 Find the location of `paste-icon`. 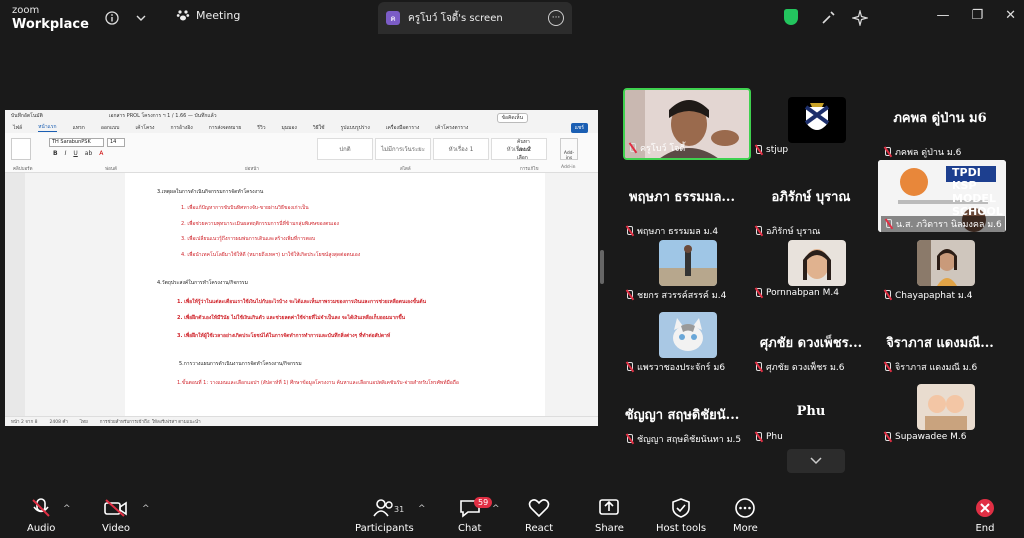

paste-icon is located at coordinates (21, 149).